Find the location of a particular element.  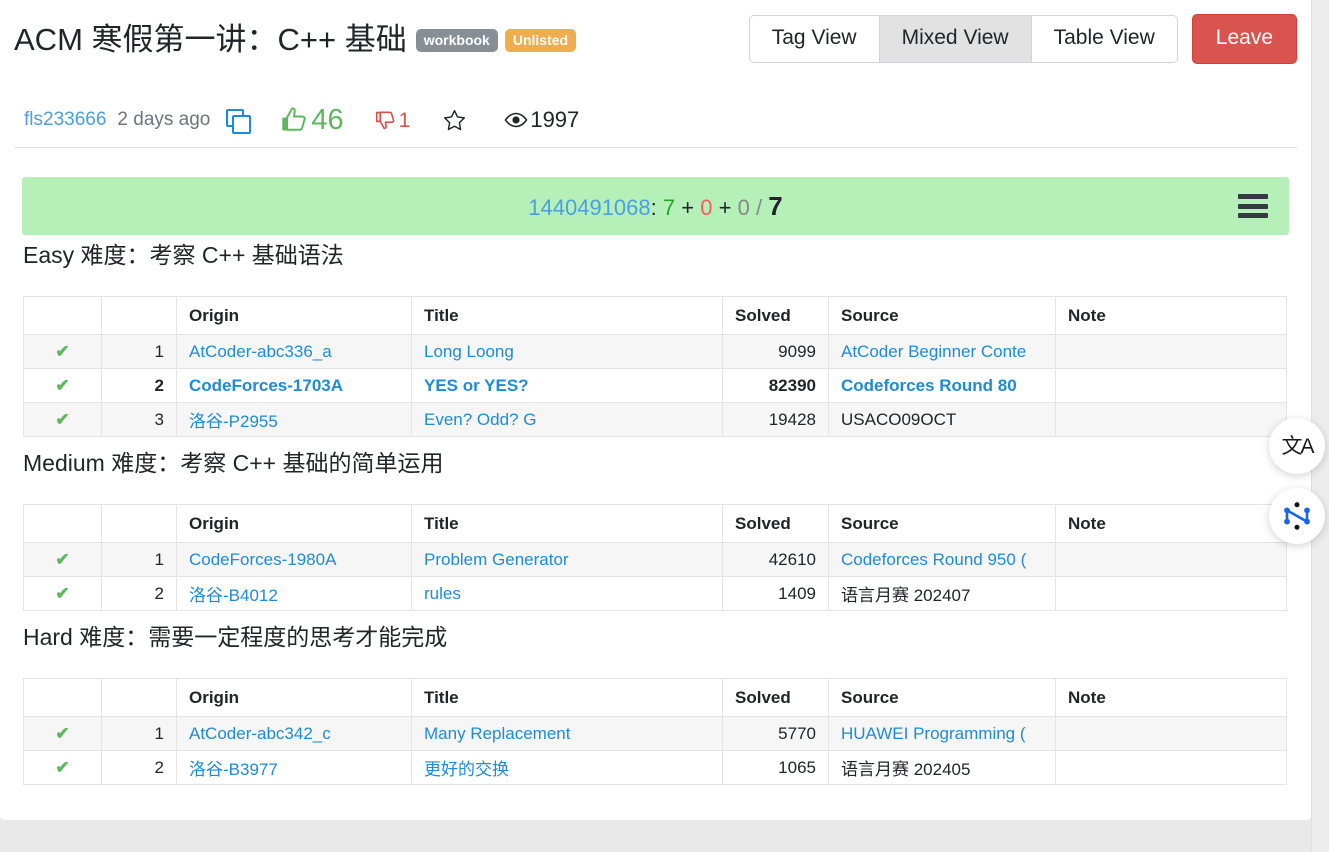

problem-origin-link: CodeForces-1980A is located at coordinates (294, 559).